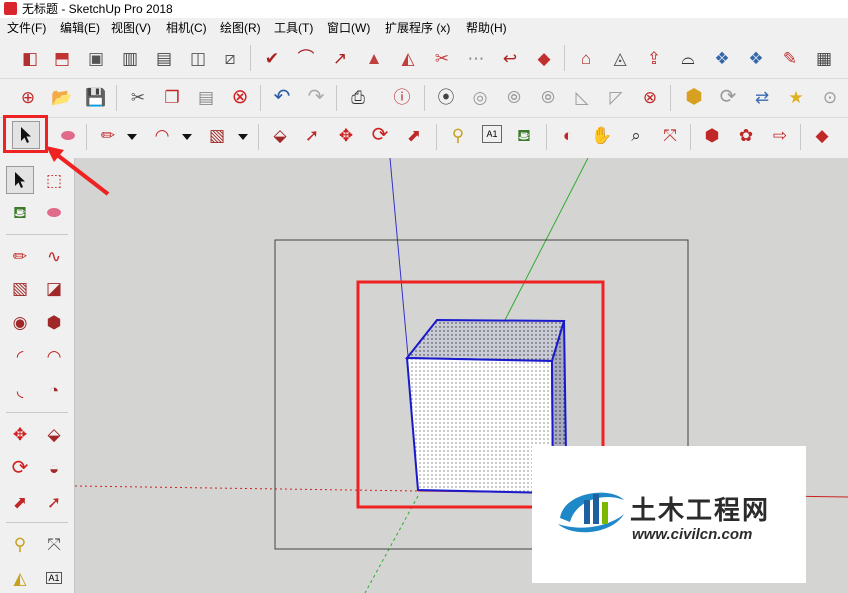 The image size is (848, 593). I want to click on arc-icon: ◠, so click(162, 135).